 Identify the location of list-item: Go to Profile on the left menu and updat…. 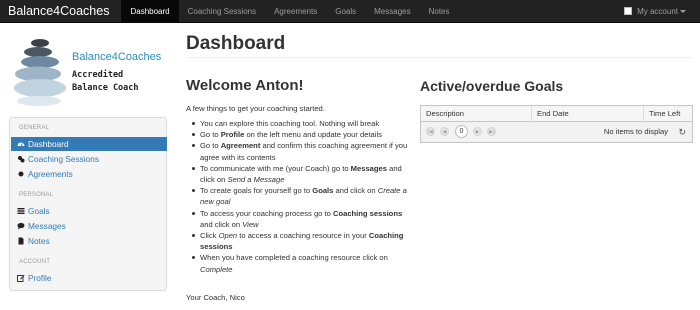
(301, 134).